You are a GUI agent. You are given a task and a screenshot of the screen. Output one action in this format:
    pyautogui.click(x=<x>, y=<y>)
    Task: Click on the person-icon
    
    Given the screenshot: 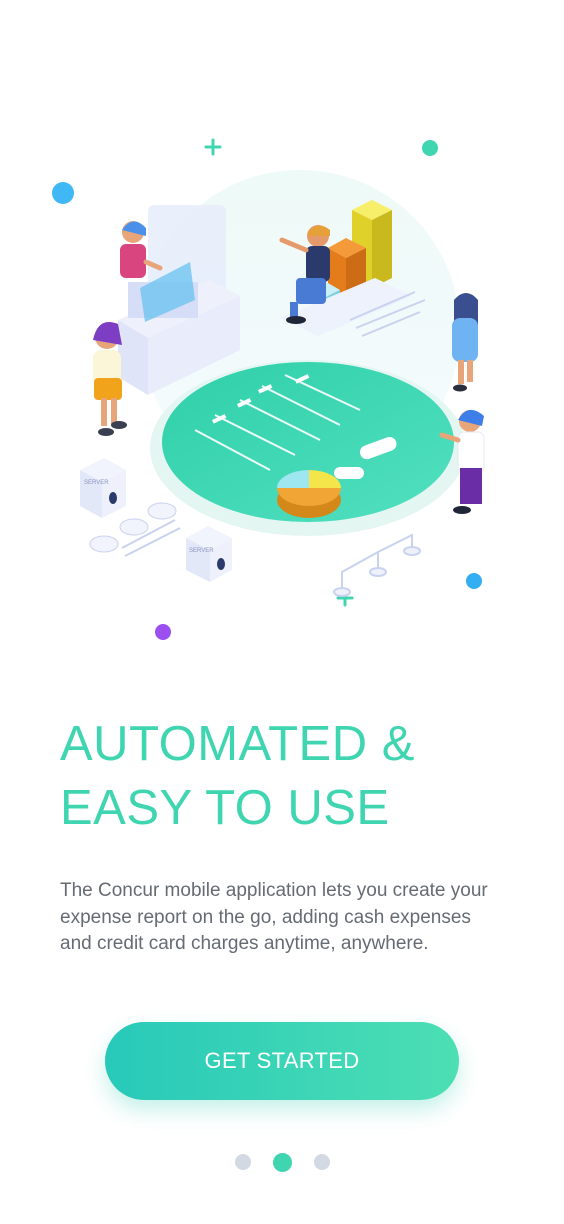 What is the action you would take?
    pyautogui.click(x=465, y=342)
    